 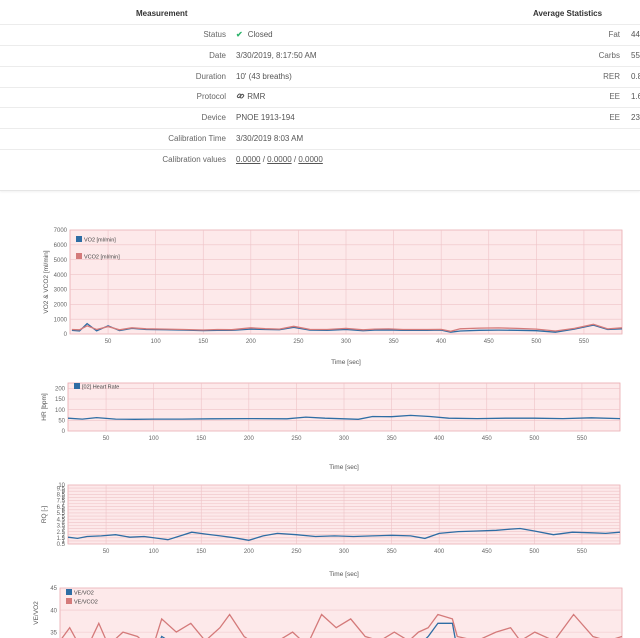 What do you see at coordinates (635, 55) in the screenshot?
I see `stat-carbs-value: 55` at bounding box center [635, 55].